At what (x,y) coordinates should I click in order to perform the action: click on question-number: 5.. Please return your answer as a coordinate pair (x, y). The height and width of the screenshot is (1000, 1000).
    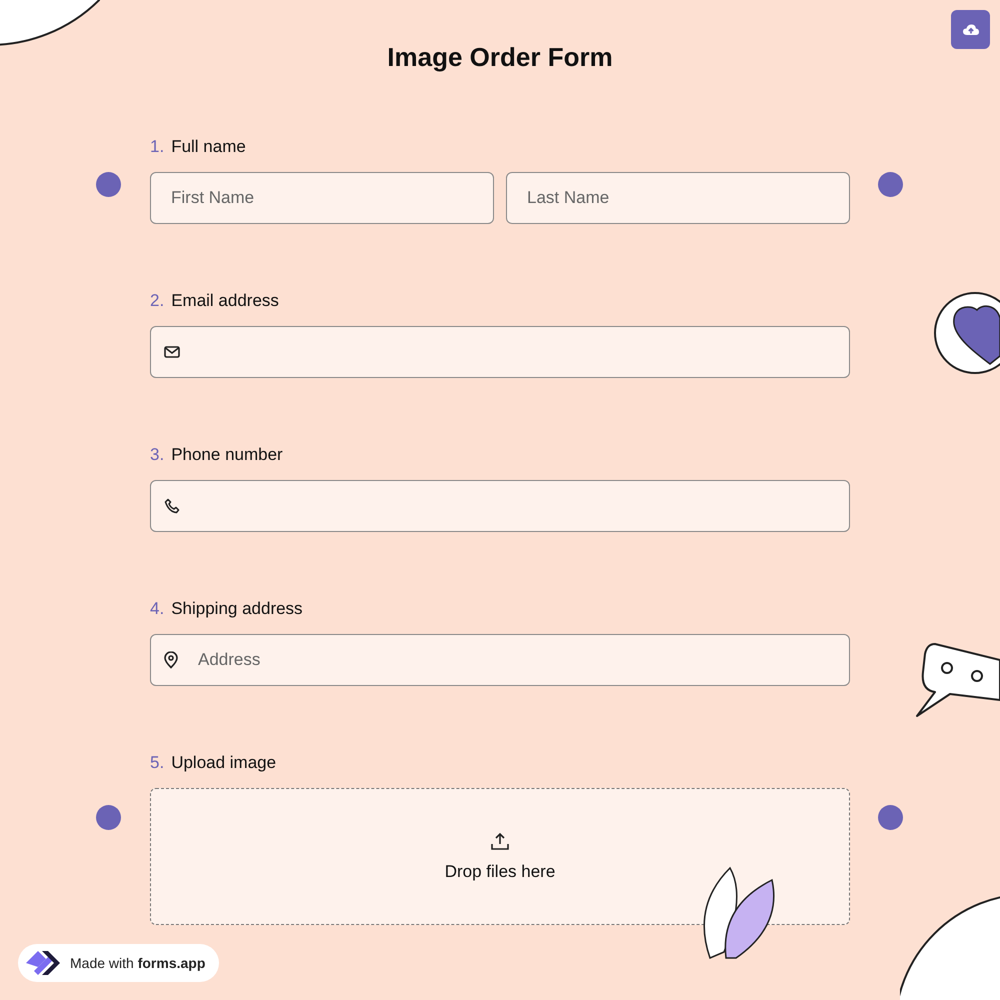
    Looking at the image, I should click on (157, 763).